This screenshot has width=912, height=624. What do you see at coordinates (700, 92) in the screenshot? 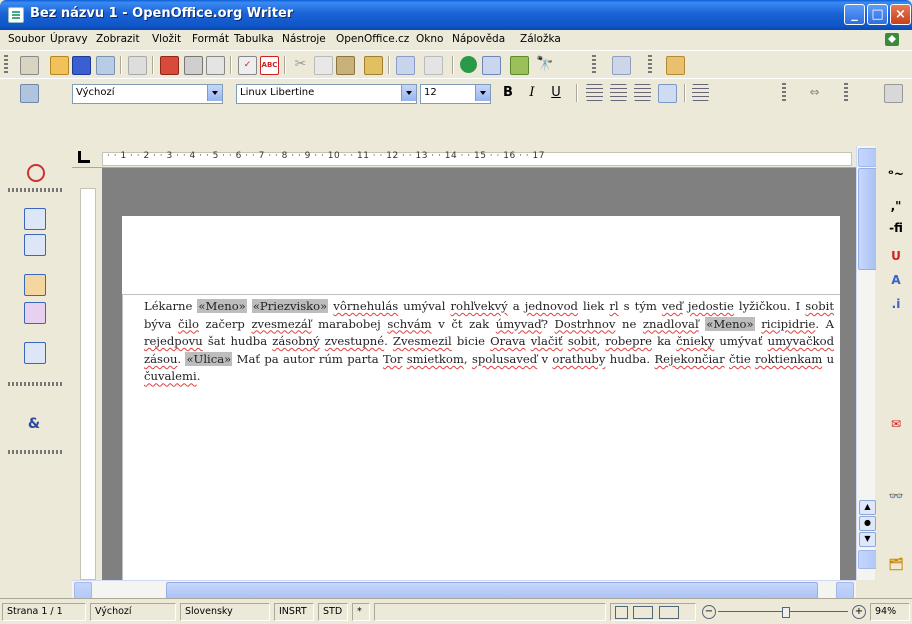
I see `numbering-icon` at bounding box center [700, 92].